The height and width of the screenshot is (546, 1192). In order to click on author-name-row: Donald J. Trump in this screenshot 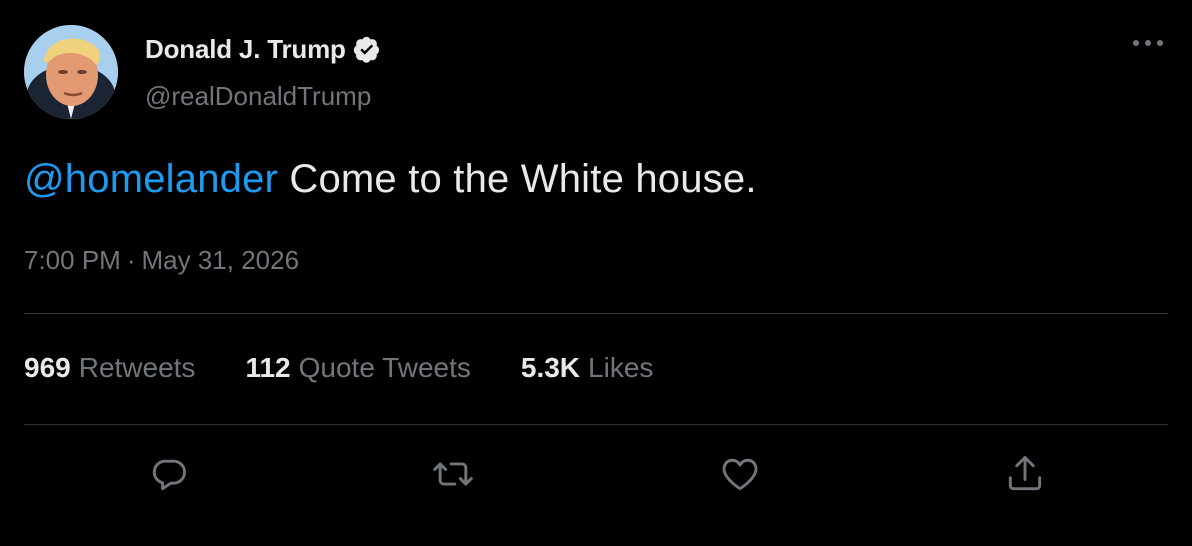, I will do `click(263, 49)`.